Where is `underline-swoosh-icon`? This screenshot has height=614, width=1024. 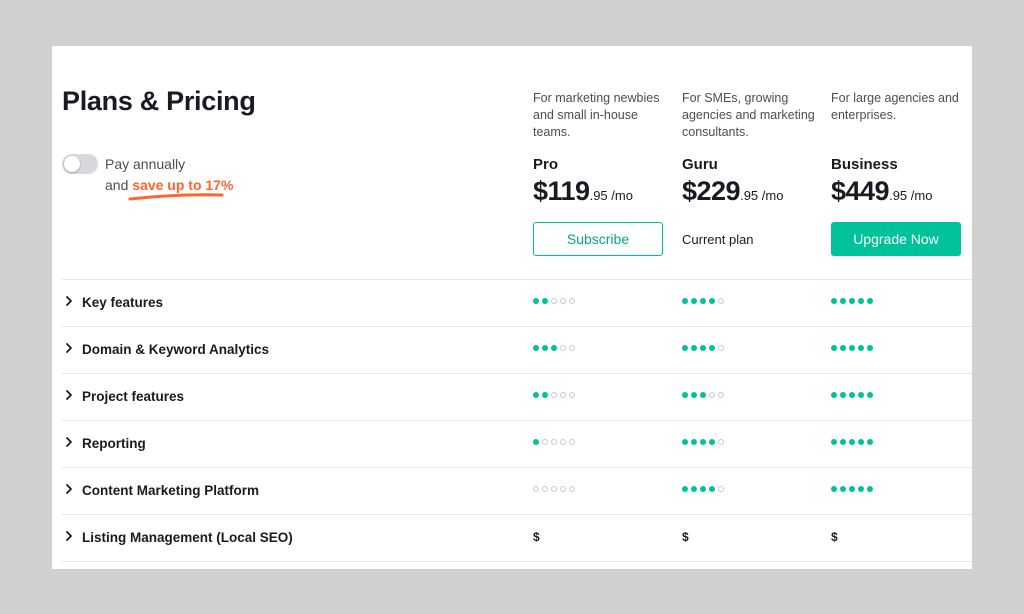
underline-swoosh-icon is located at coordinates (176, 197).